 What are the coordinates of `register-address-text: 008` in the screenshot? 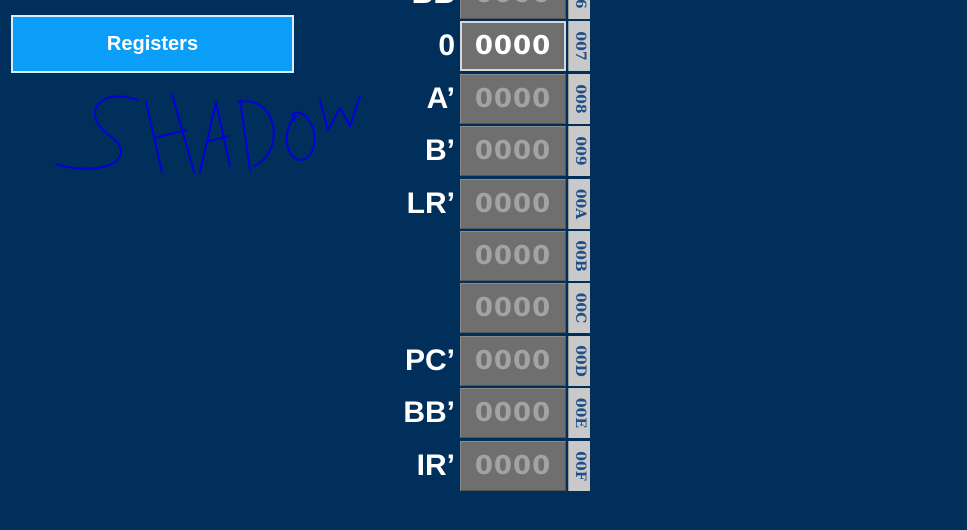 It's located at (579, 99).